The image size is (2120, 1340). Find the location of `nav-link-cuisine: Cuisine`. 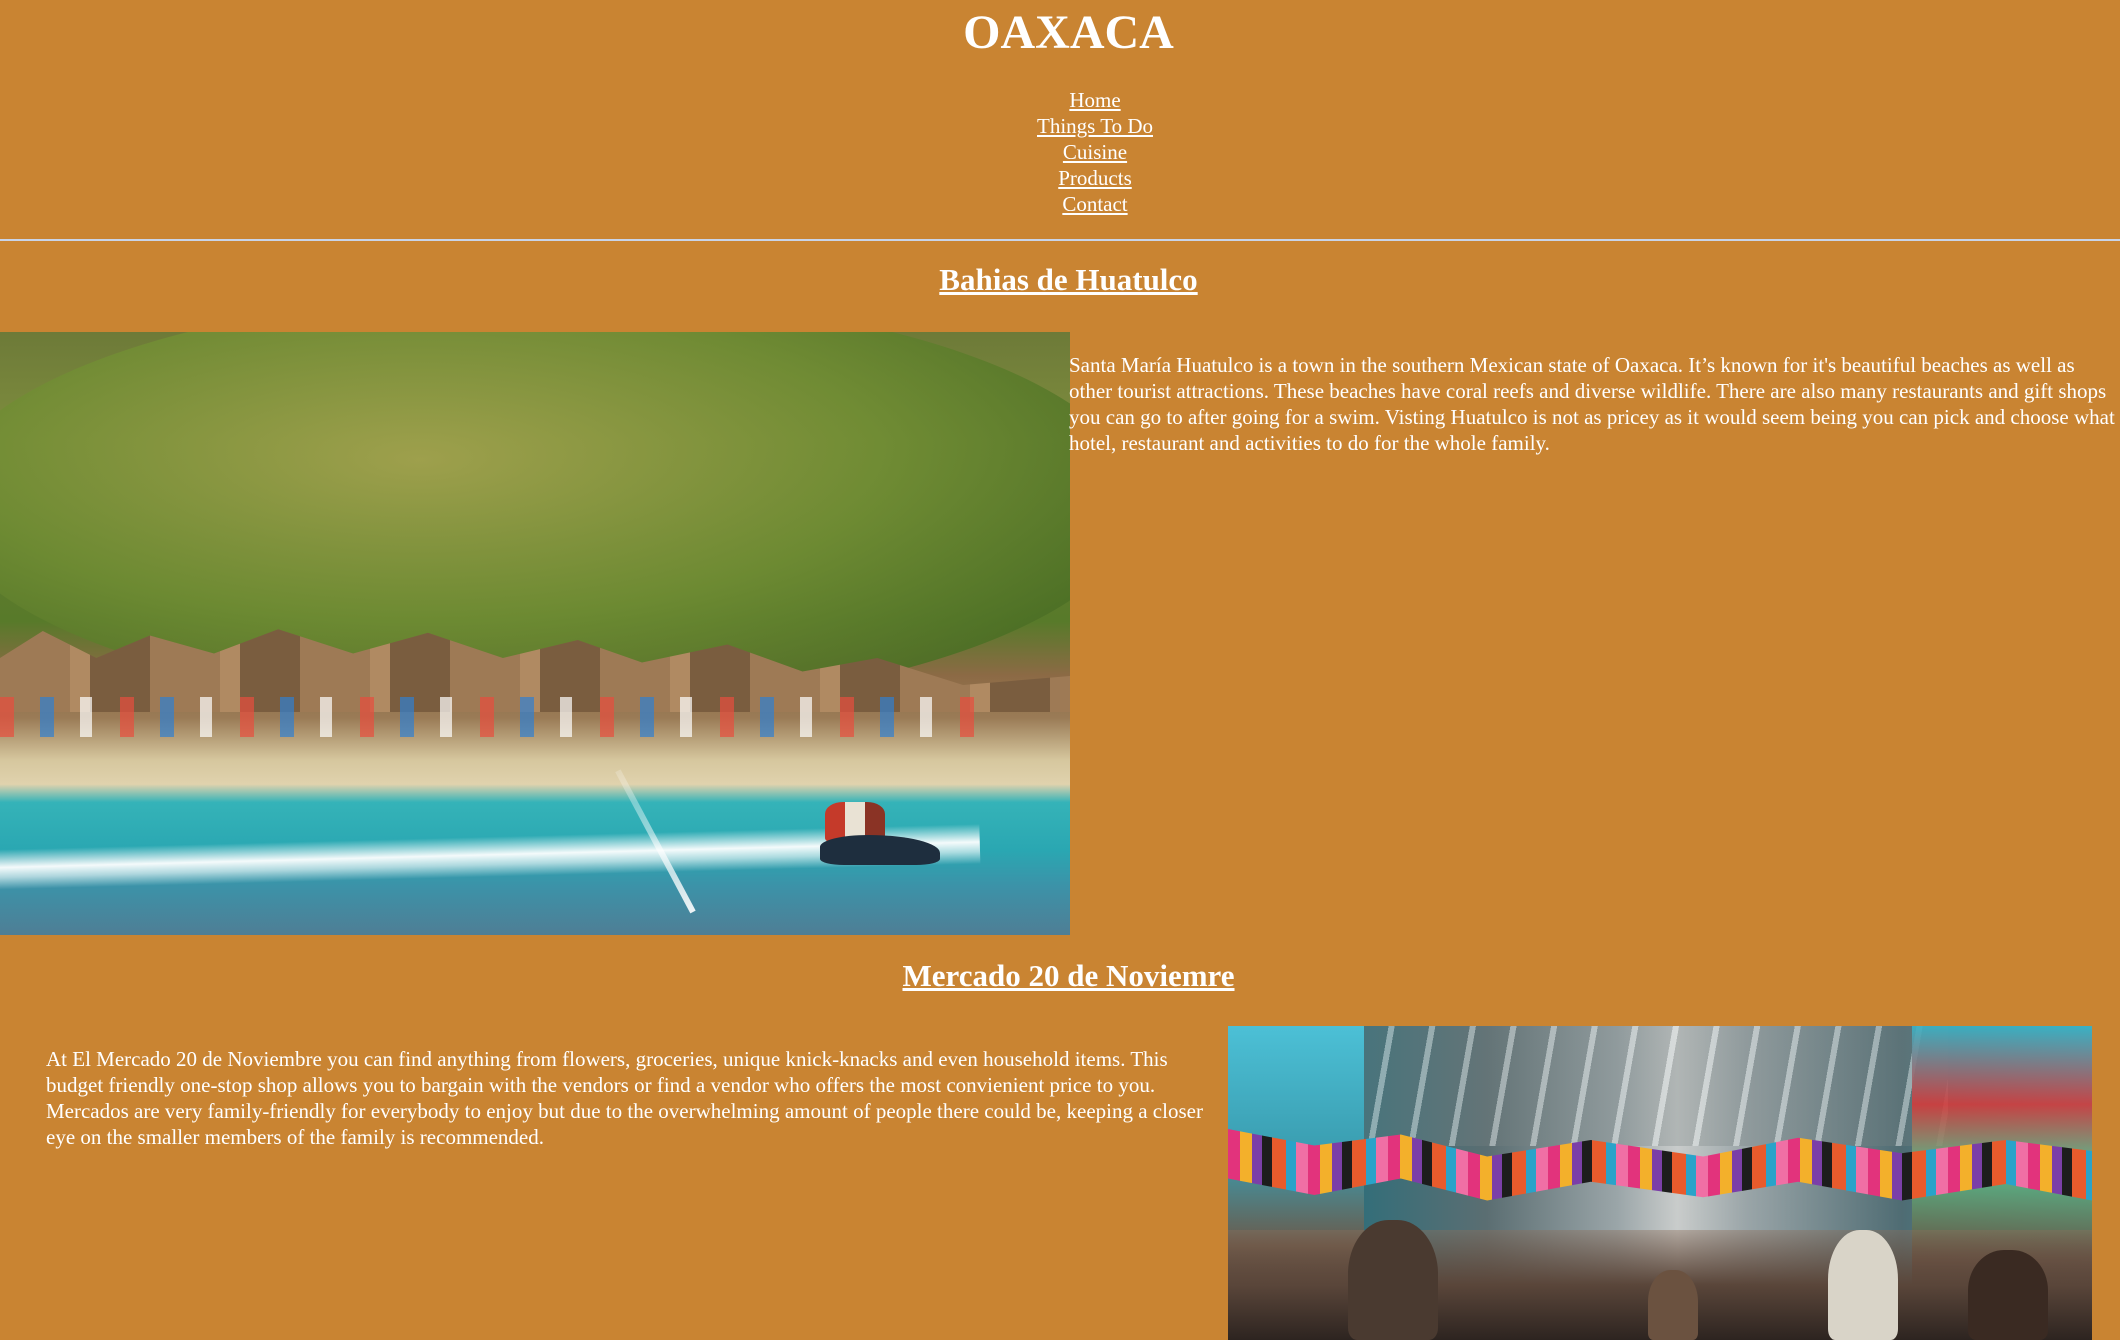

nav-link-cuisine: Cuisine is located at coordinates (1095, 152).